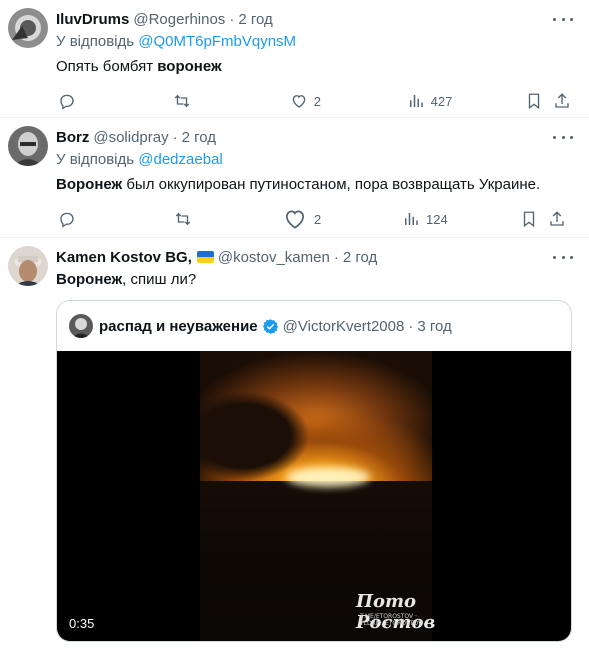 The width and height of the screenshot is (589, 656). Describe the element at coordinates (328, 477) in the screenshot. I see `video-fire-glow` at that location.